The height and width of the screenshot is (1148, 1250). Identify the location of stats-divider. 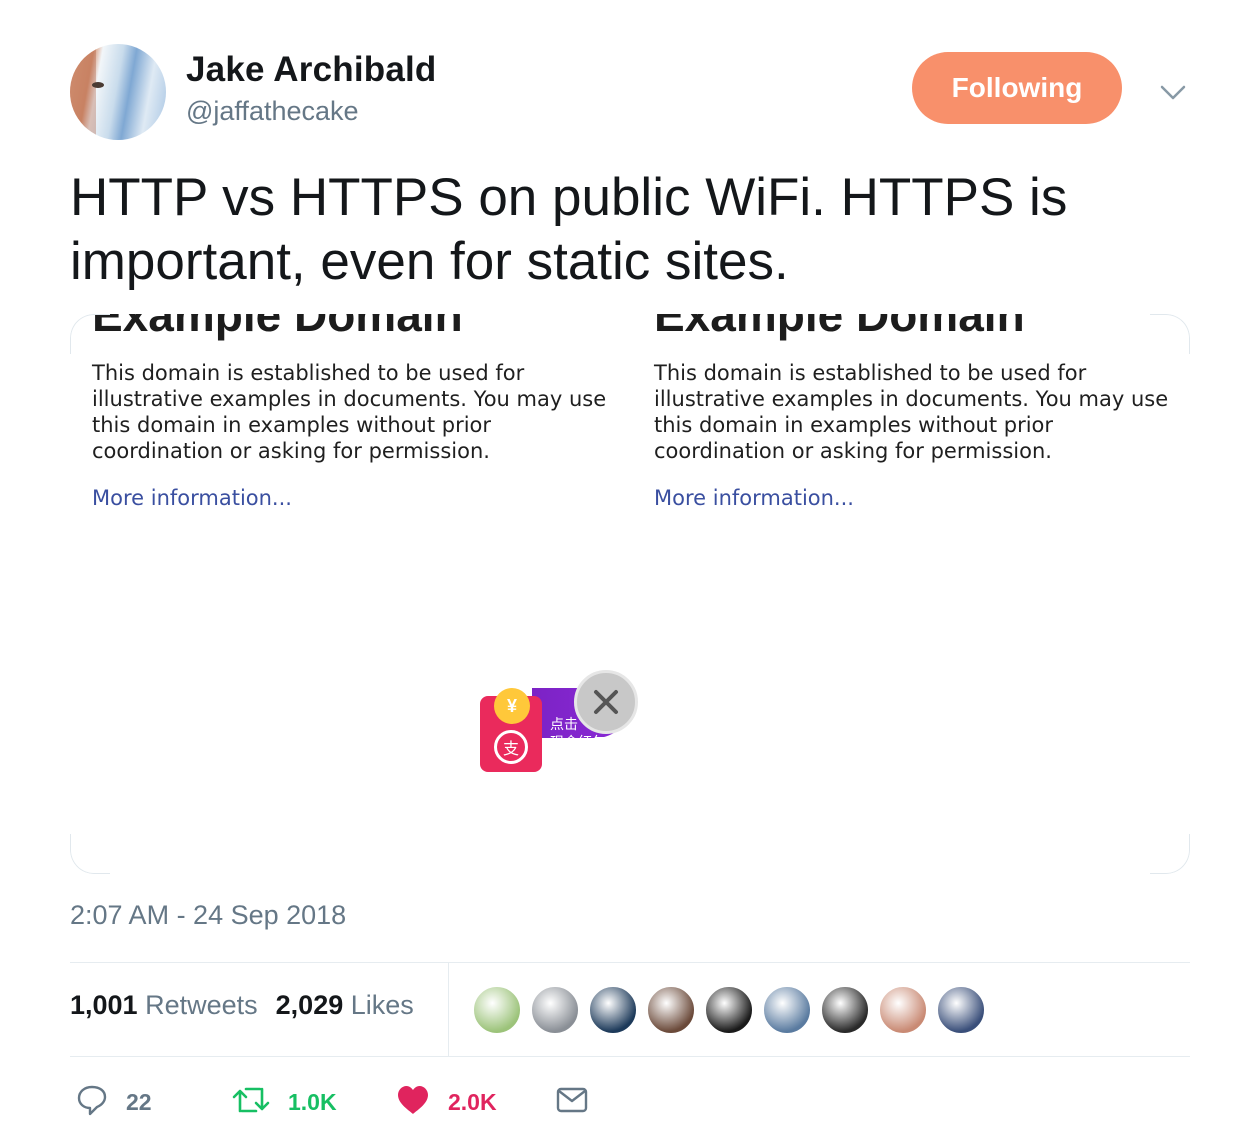
(448, 1009).